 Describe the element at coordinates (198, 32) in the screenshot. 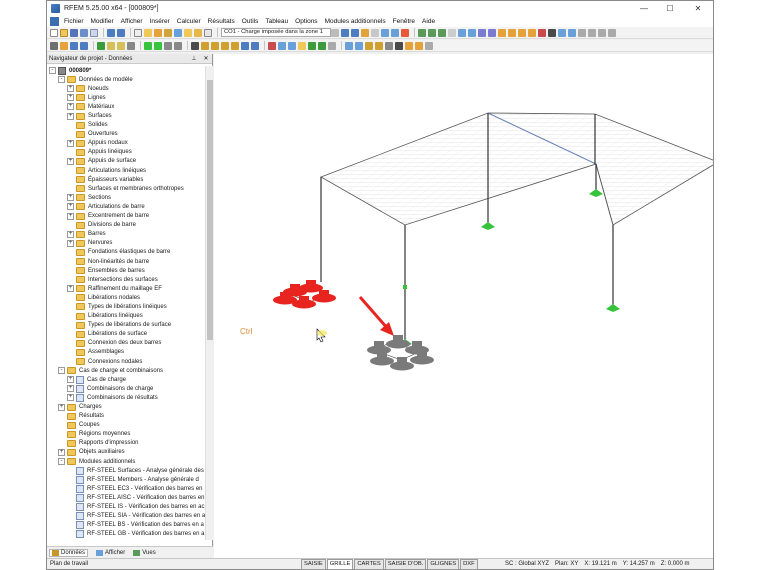

I see `values-icon` at that location.